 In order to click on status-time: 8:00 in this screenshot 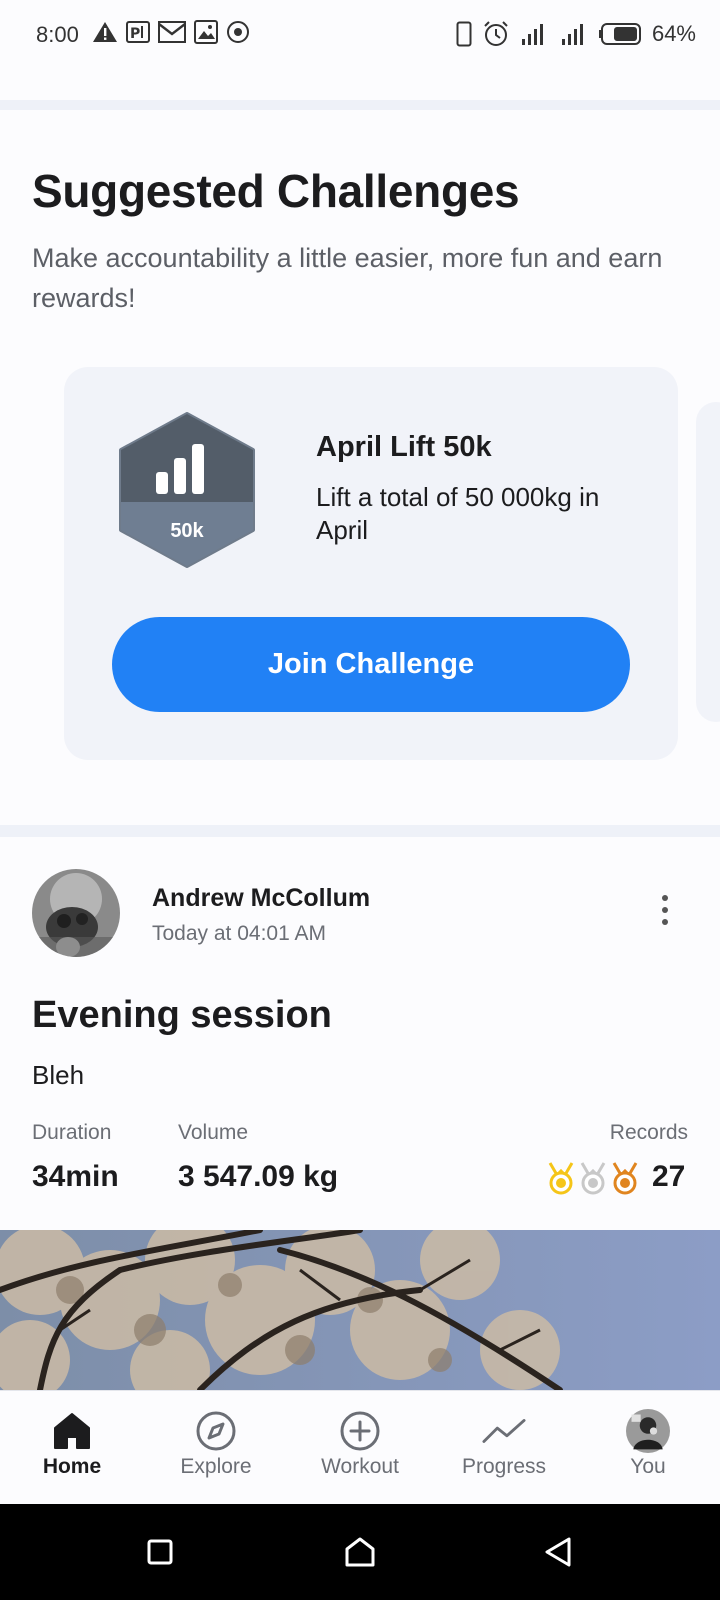, I will do `click(57, 34)`.